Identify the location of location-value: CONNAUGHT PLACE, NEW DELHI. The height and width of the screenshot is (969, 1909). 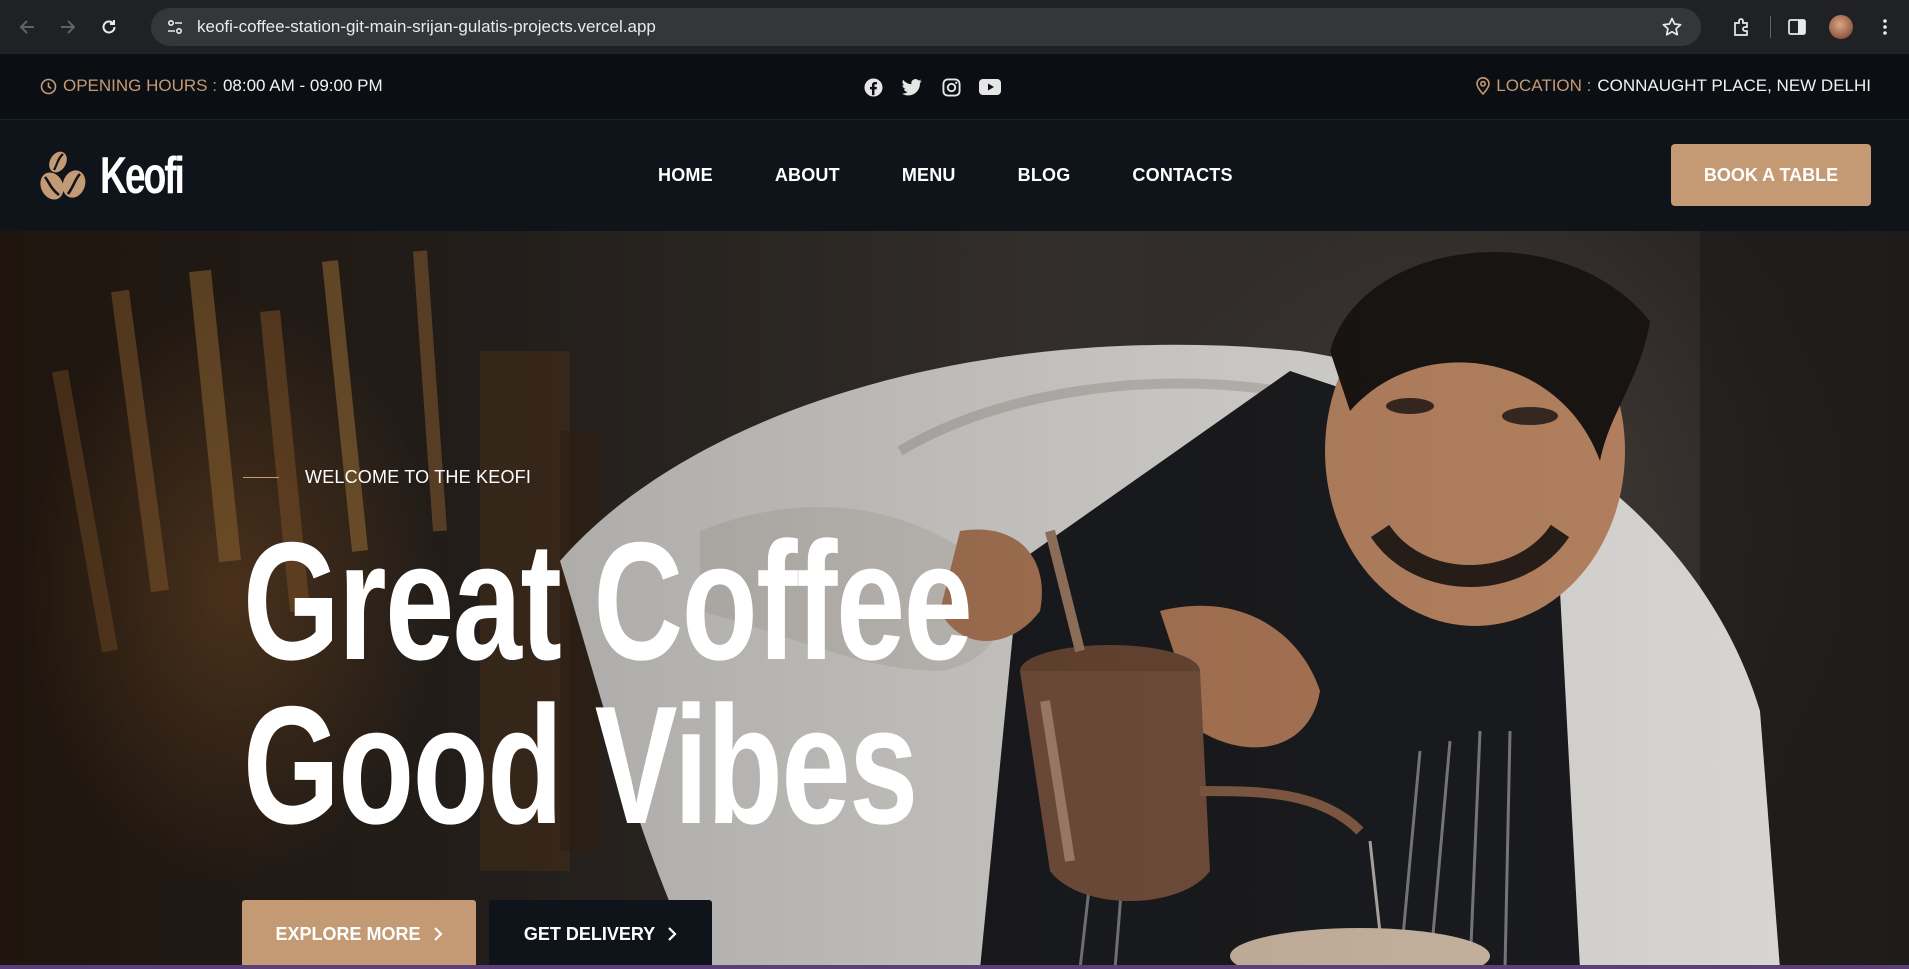
(1734, 85).